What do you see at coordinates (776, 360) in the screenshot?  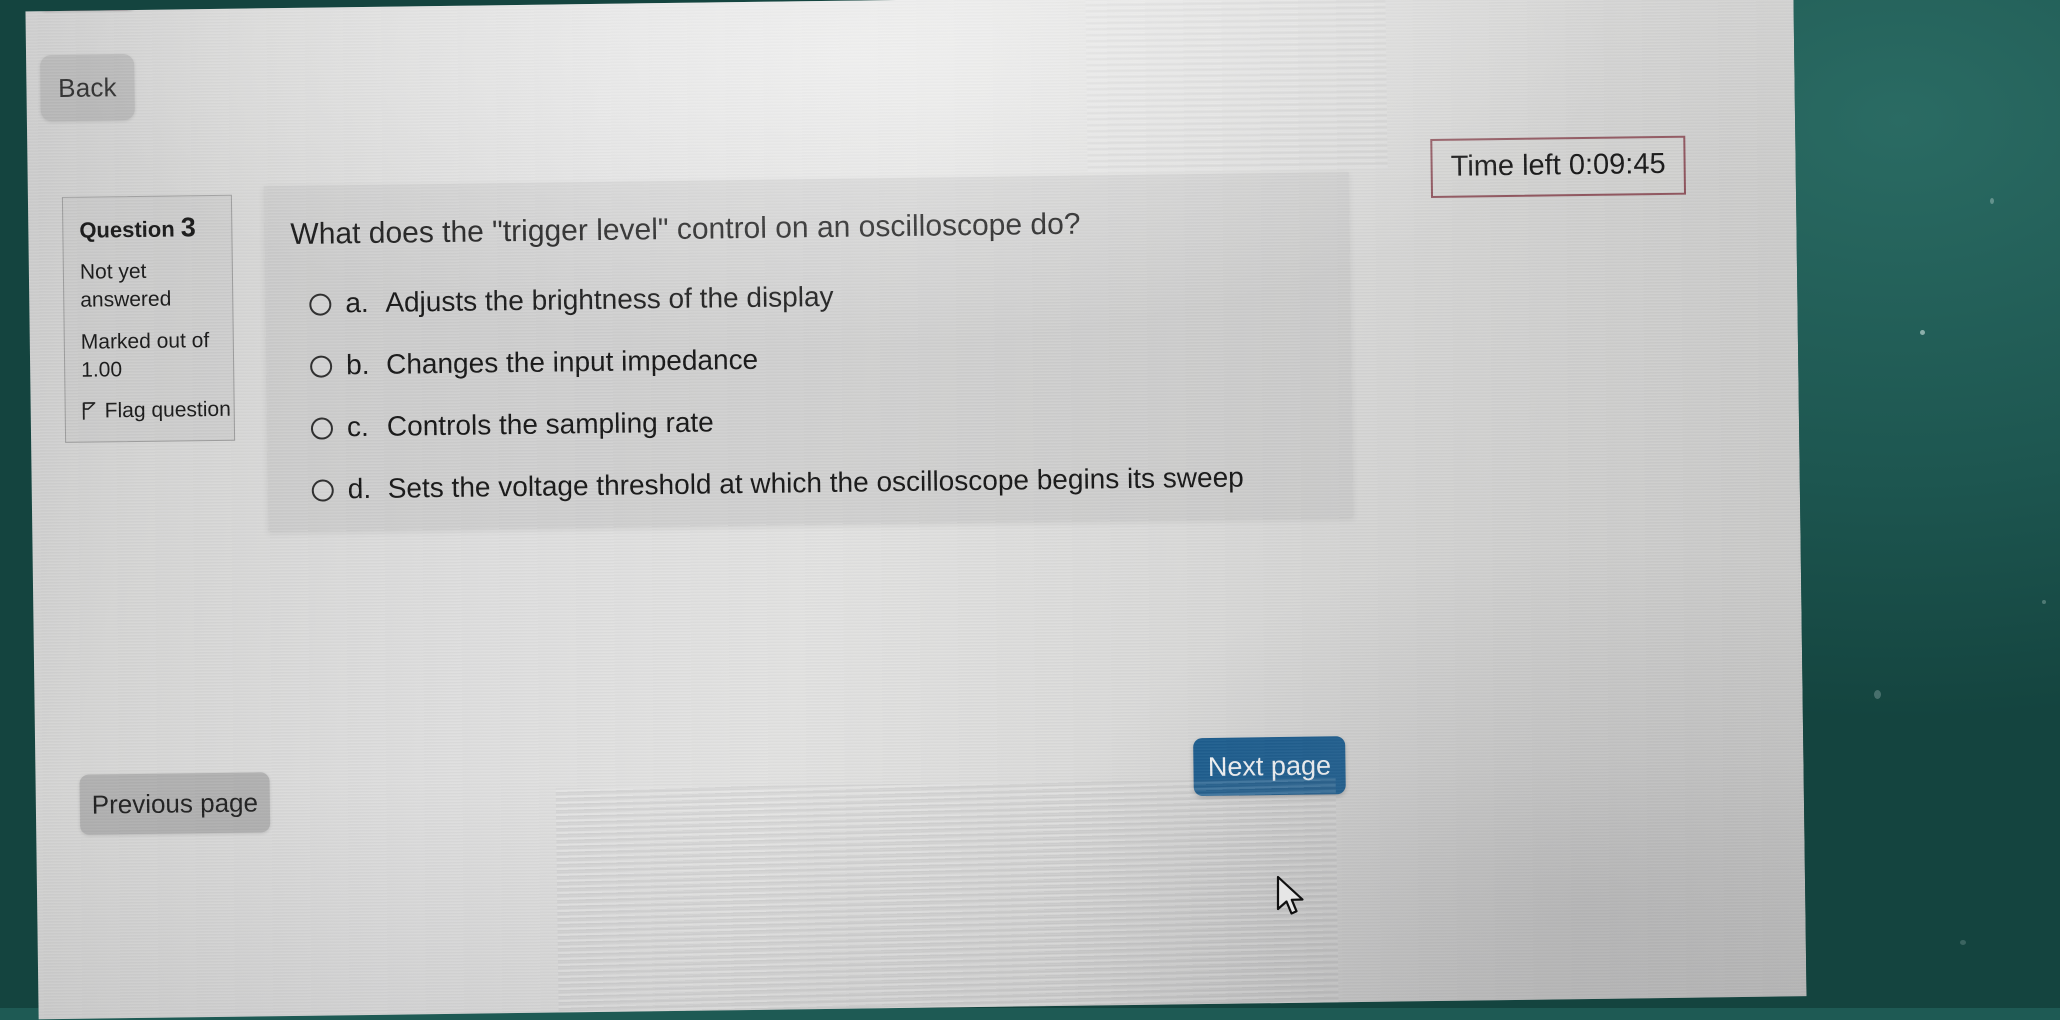 I see `answer-option-b: b. Changes the input impedance` at bounding box center [776, 360].